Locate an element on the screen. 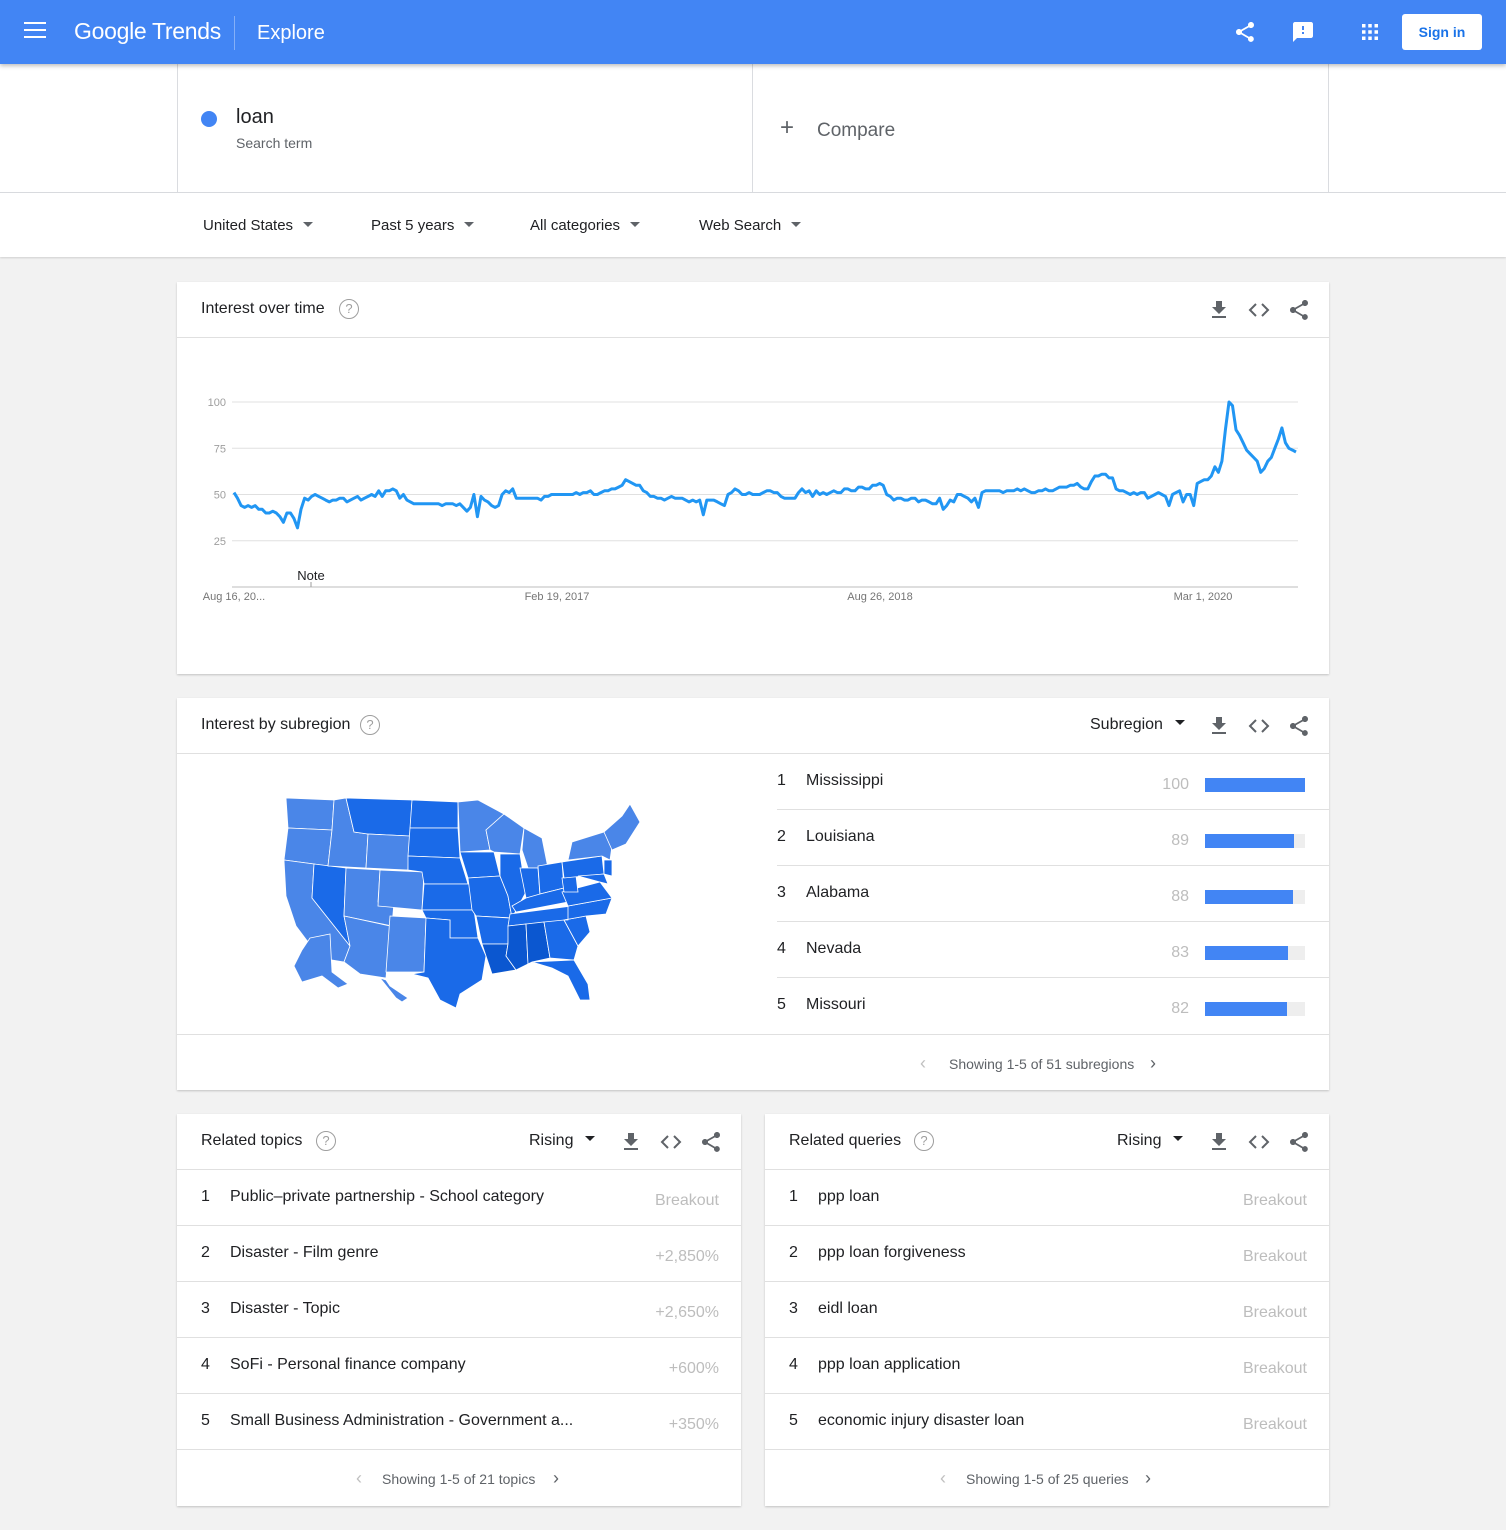  item-label: ppp loan is located at coordinates (848, 1197).